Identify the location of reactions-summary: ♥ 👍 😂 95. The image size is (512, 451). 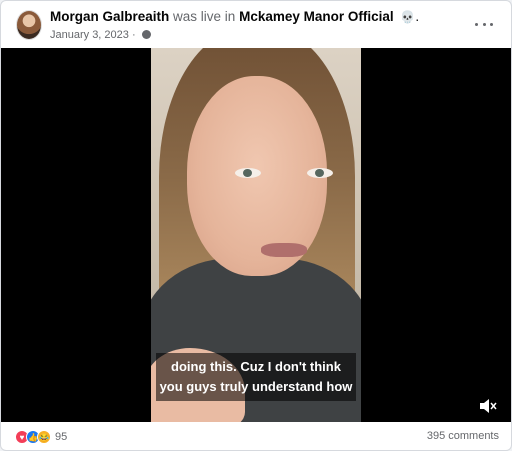
(41, 437).